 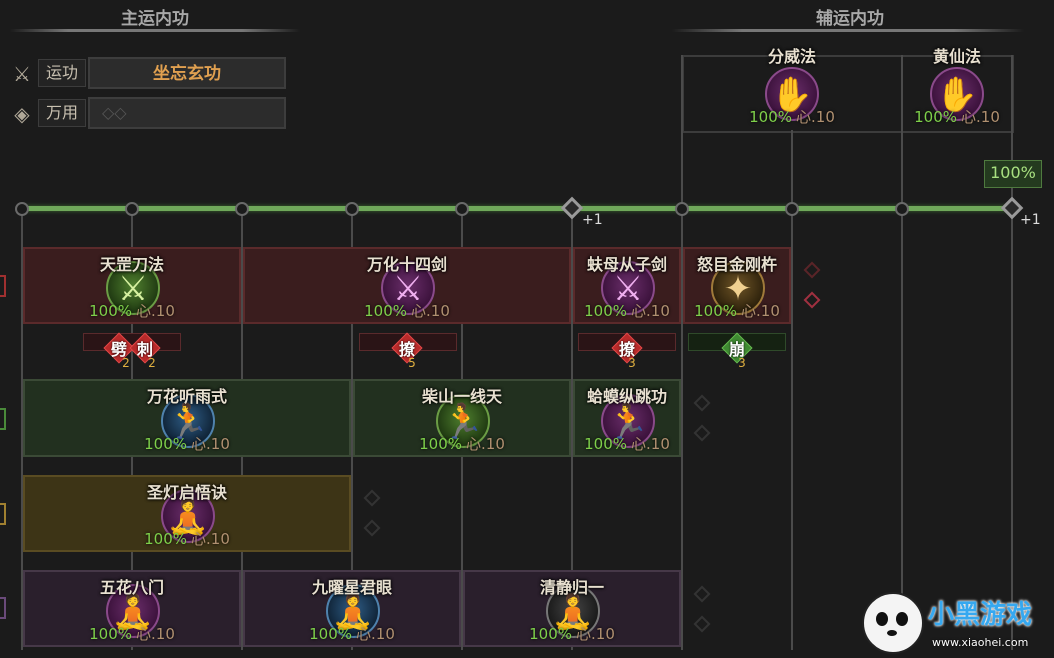 I want to click on skill-name: 万化十四剑, so click(x=406, y=264).